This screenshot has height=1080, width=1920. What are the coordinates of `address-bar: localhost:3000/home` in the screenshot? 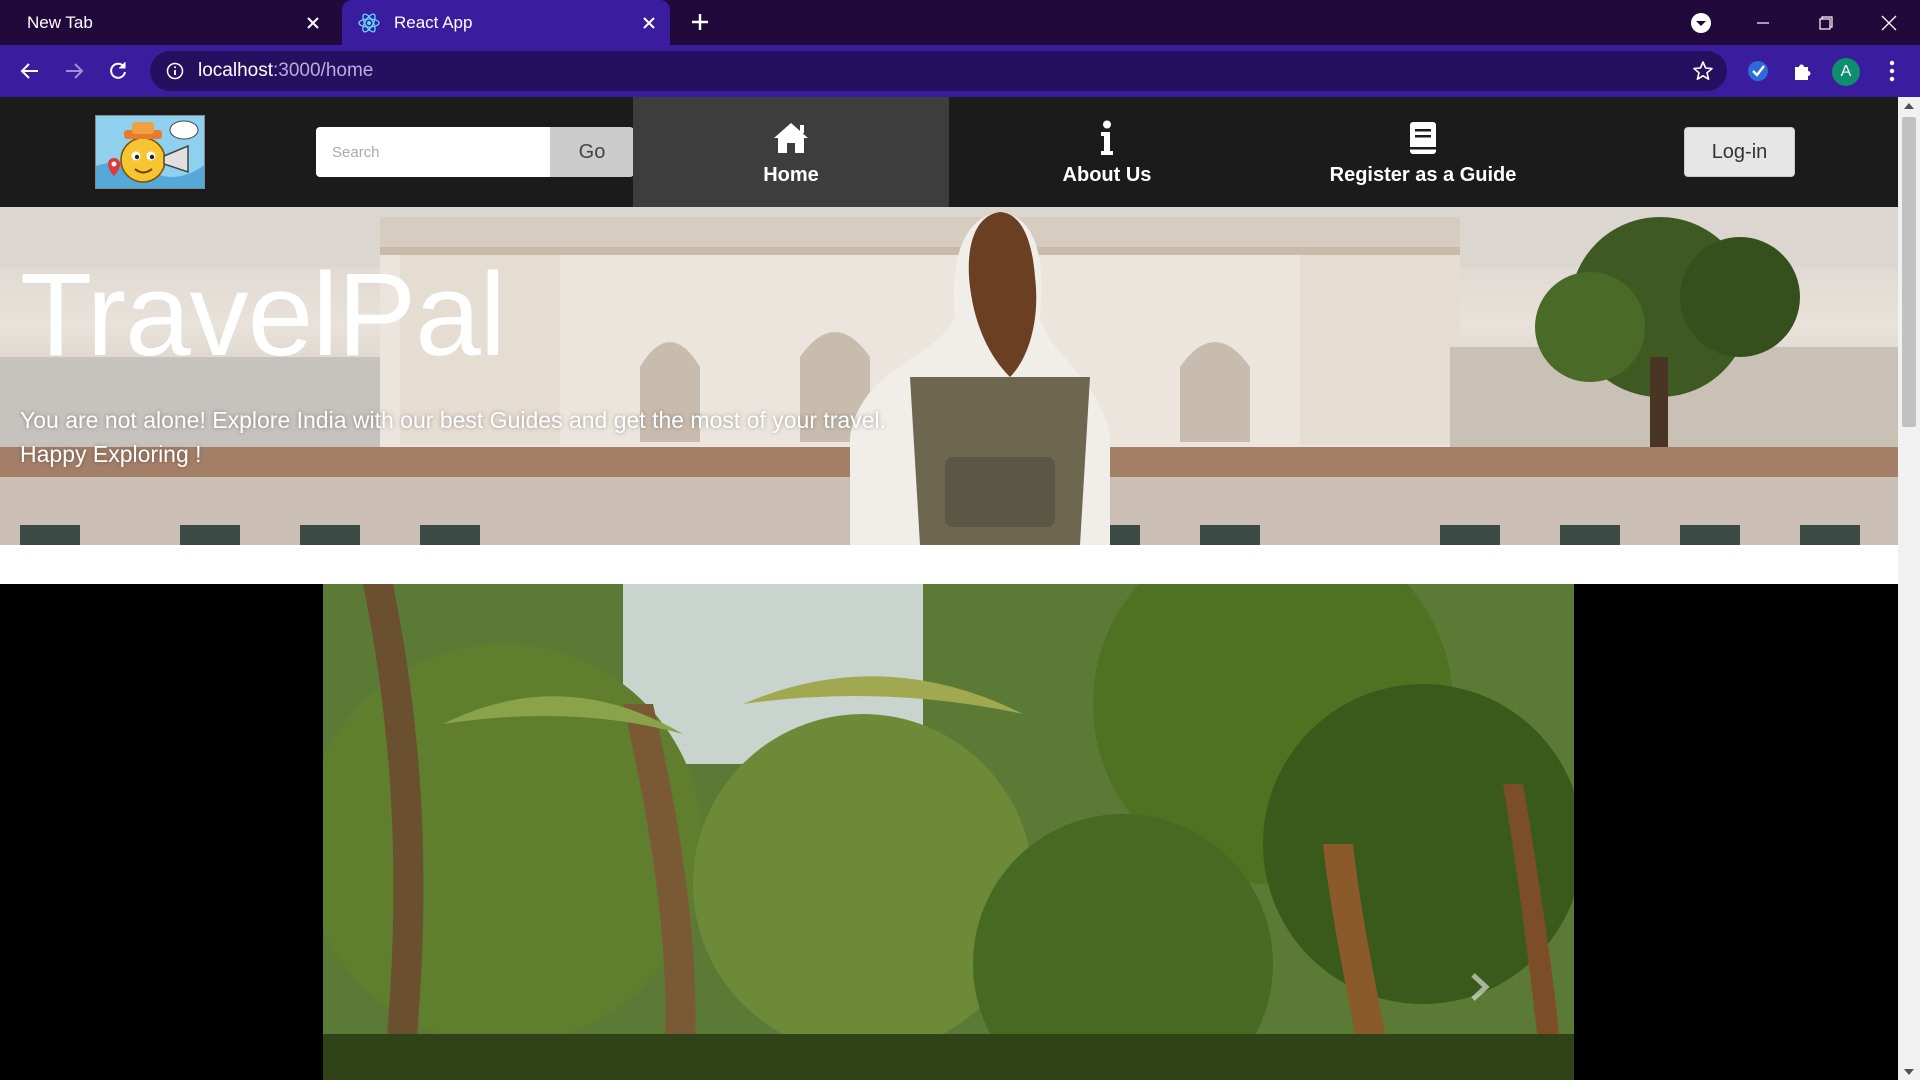 It's located at (938, 71).